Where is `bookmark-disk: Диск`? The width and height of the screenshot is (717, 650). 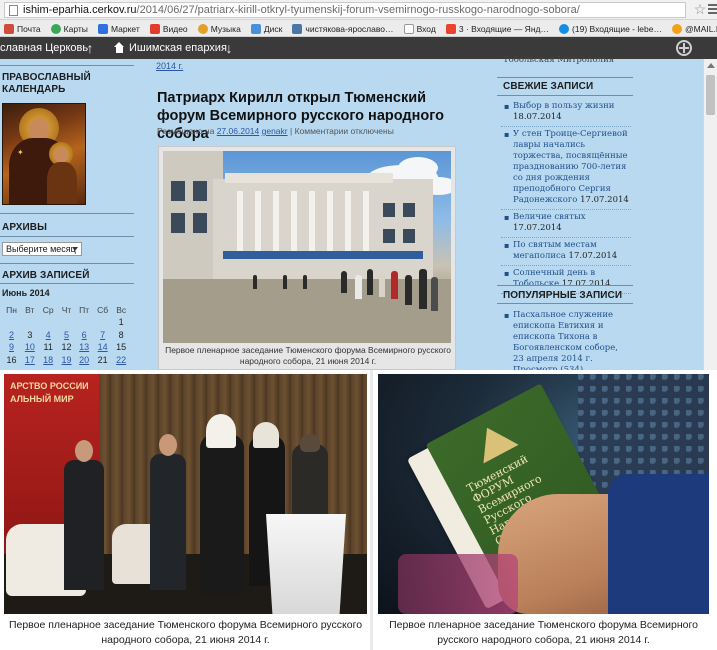
bookmark-disk: Диск is located at coordinates (266, 28).